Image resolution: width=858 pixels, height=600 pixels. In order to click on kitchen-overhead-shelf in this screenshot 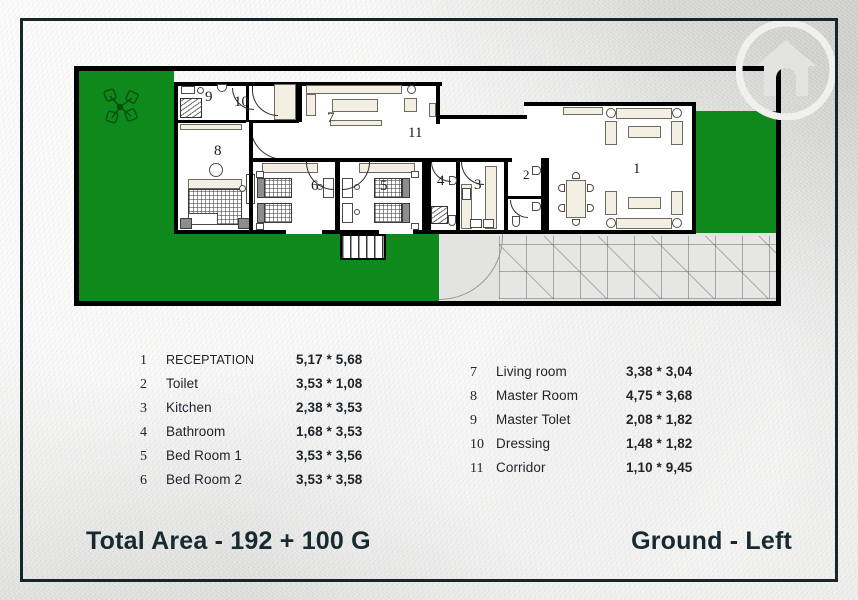, I will do `click(583, 111)`.